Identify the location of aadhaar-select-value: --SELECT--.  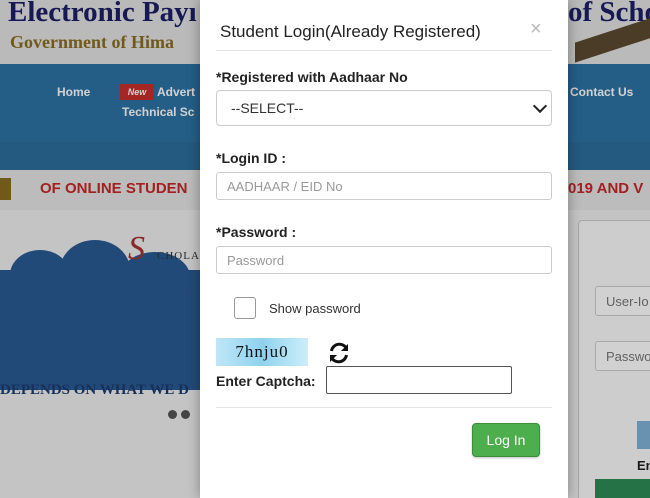
(267, 108).